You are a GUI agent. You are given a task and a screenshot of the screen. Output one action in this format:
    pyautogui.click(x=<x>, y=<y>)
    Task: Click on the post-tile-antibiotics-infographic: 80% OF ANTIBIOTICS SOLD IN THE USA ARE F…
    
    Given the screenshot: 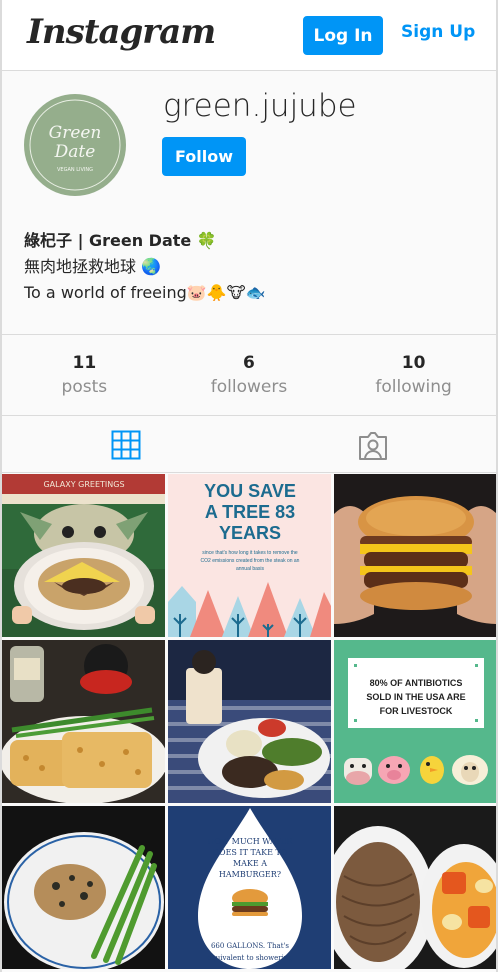 What is the action you would take?
    pyautogui.click(x=415, y=721)
    